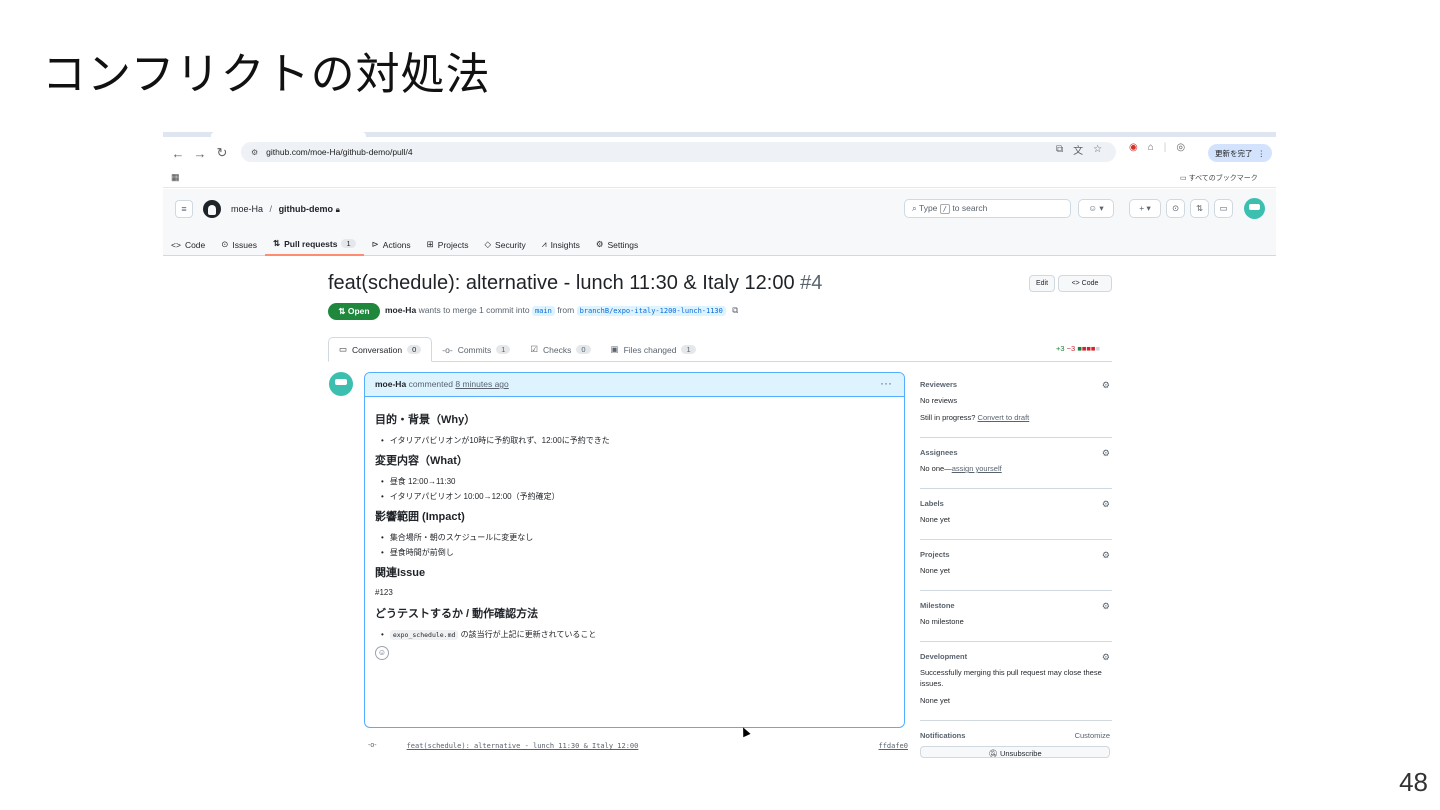 Image resolution: width=1440 pixels, height=810 pixels. What do you see at coordinates (637, 440) in the screenshot?
I see `why-list: イタリアパビリオンが10時に予約取れず、12:00に予約できた` at bounding box center [637, 440].